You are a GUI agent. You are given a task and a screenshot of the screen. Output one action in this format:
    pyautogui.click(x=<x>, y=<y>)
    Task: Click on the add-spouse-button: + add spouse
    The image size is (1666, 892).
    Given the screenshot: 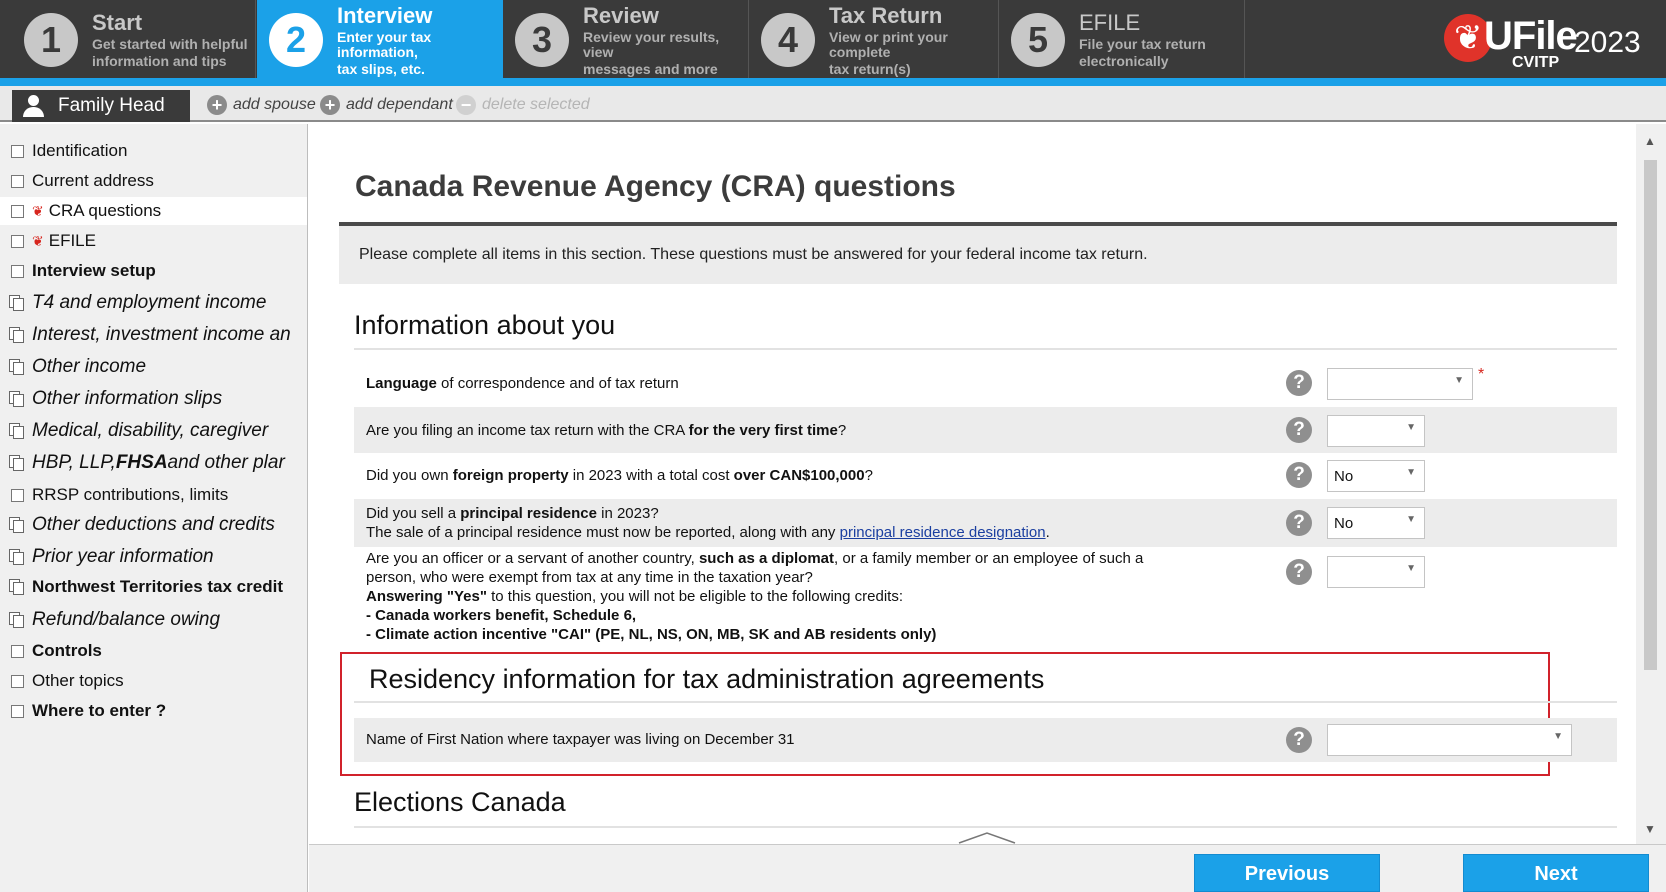 What is the action you would take?
    pyautogui.click(x=261, y=105)
    